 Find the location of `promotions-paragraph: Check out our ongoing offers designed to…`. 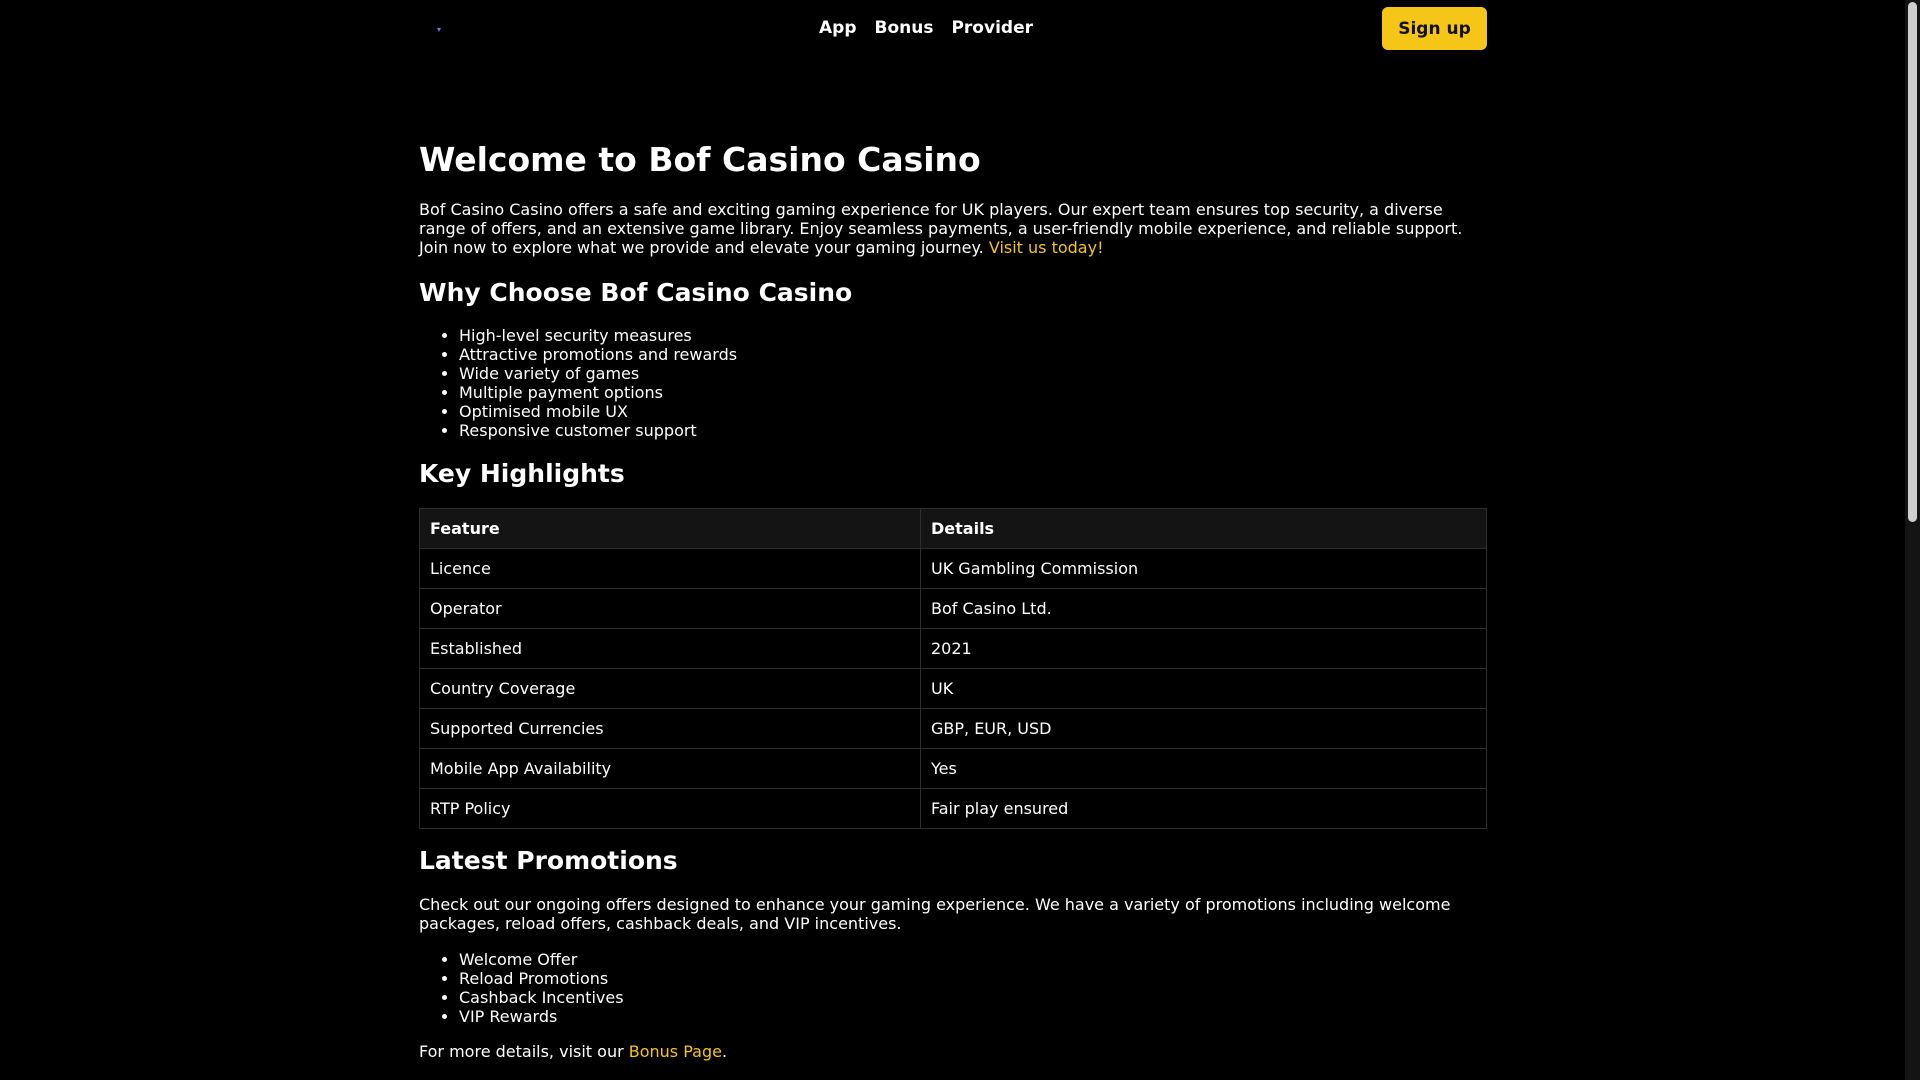

promotions-paragraph: Check out our ongoing offers designed to… is located at coordinates (935, 914).